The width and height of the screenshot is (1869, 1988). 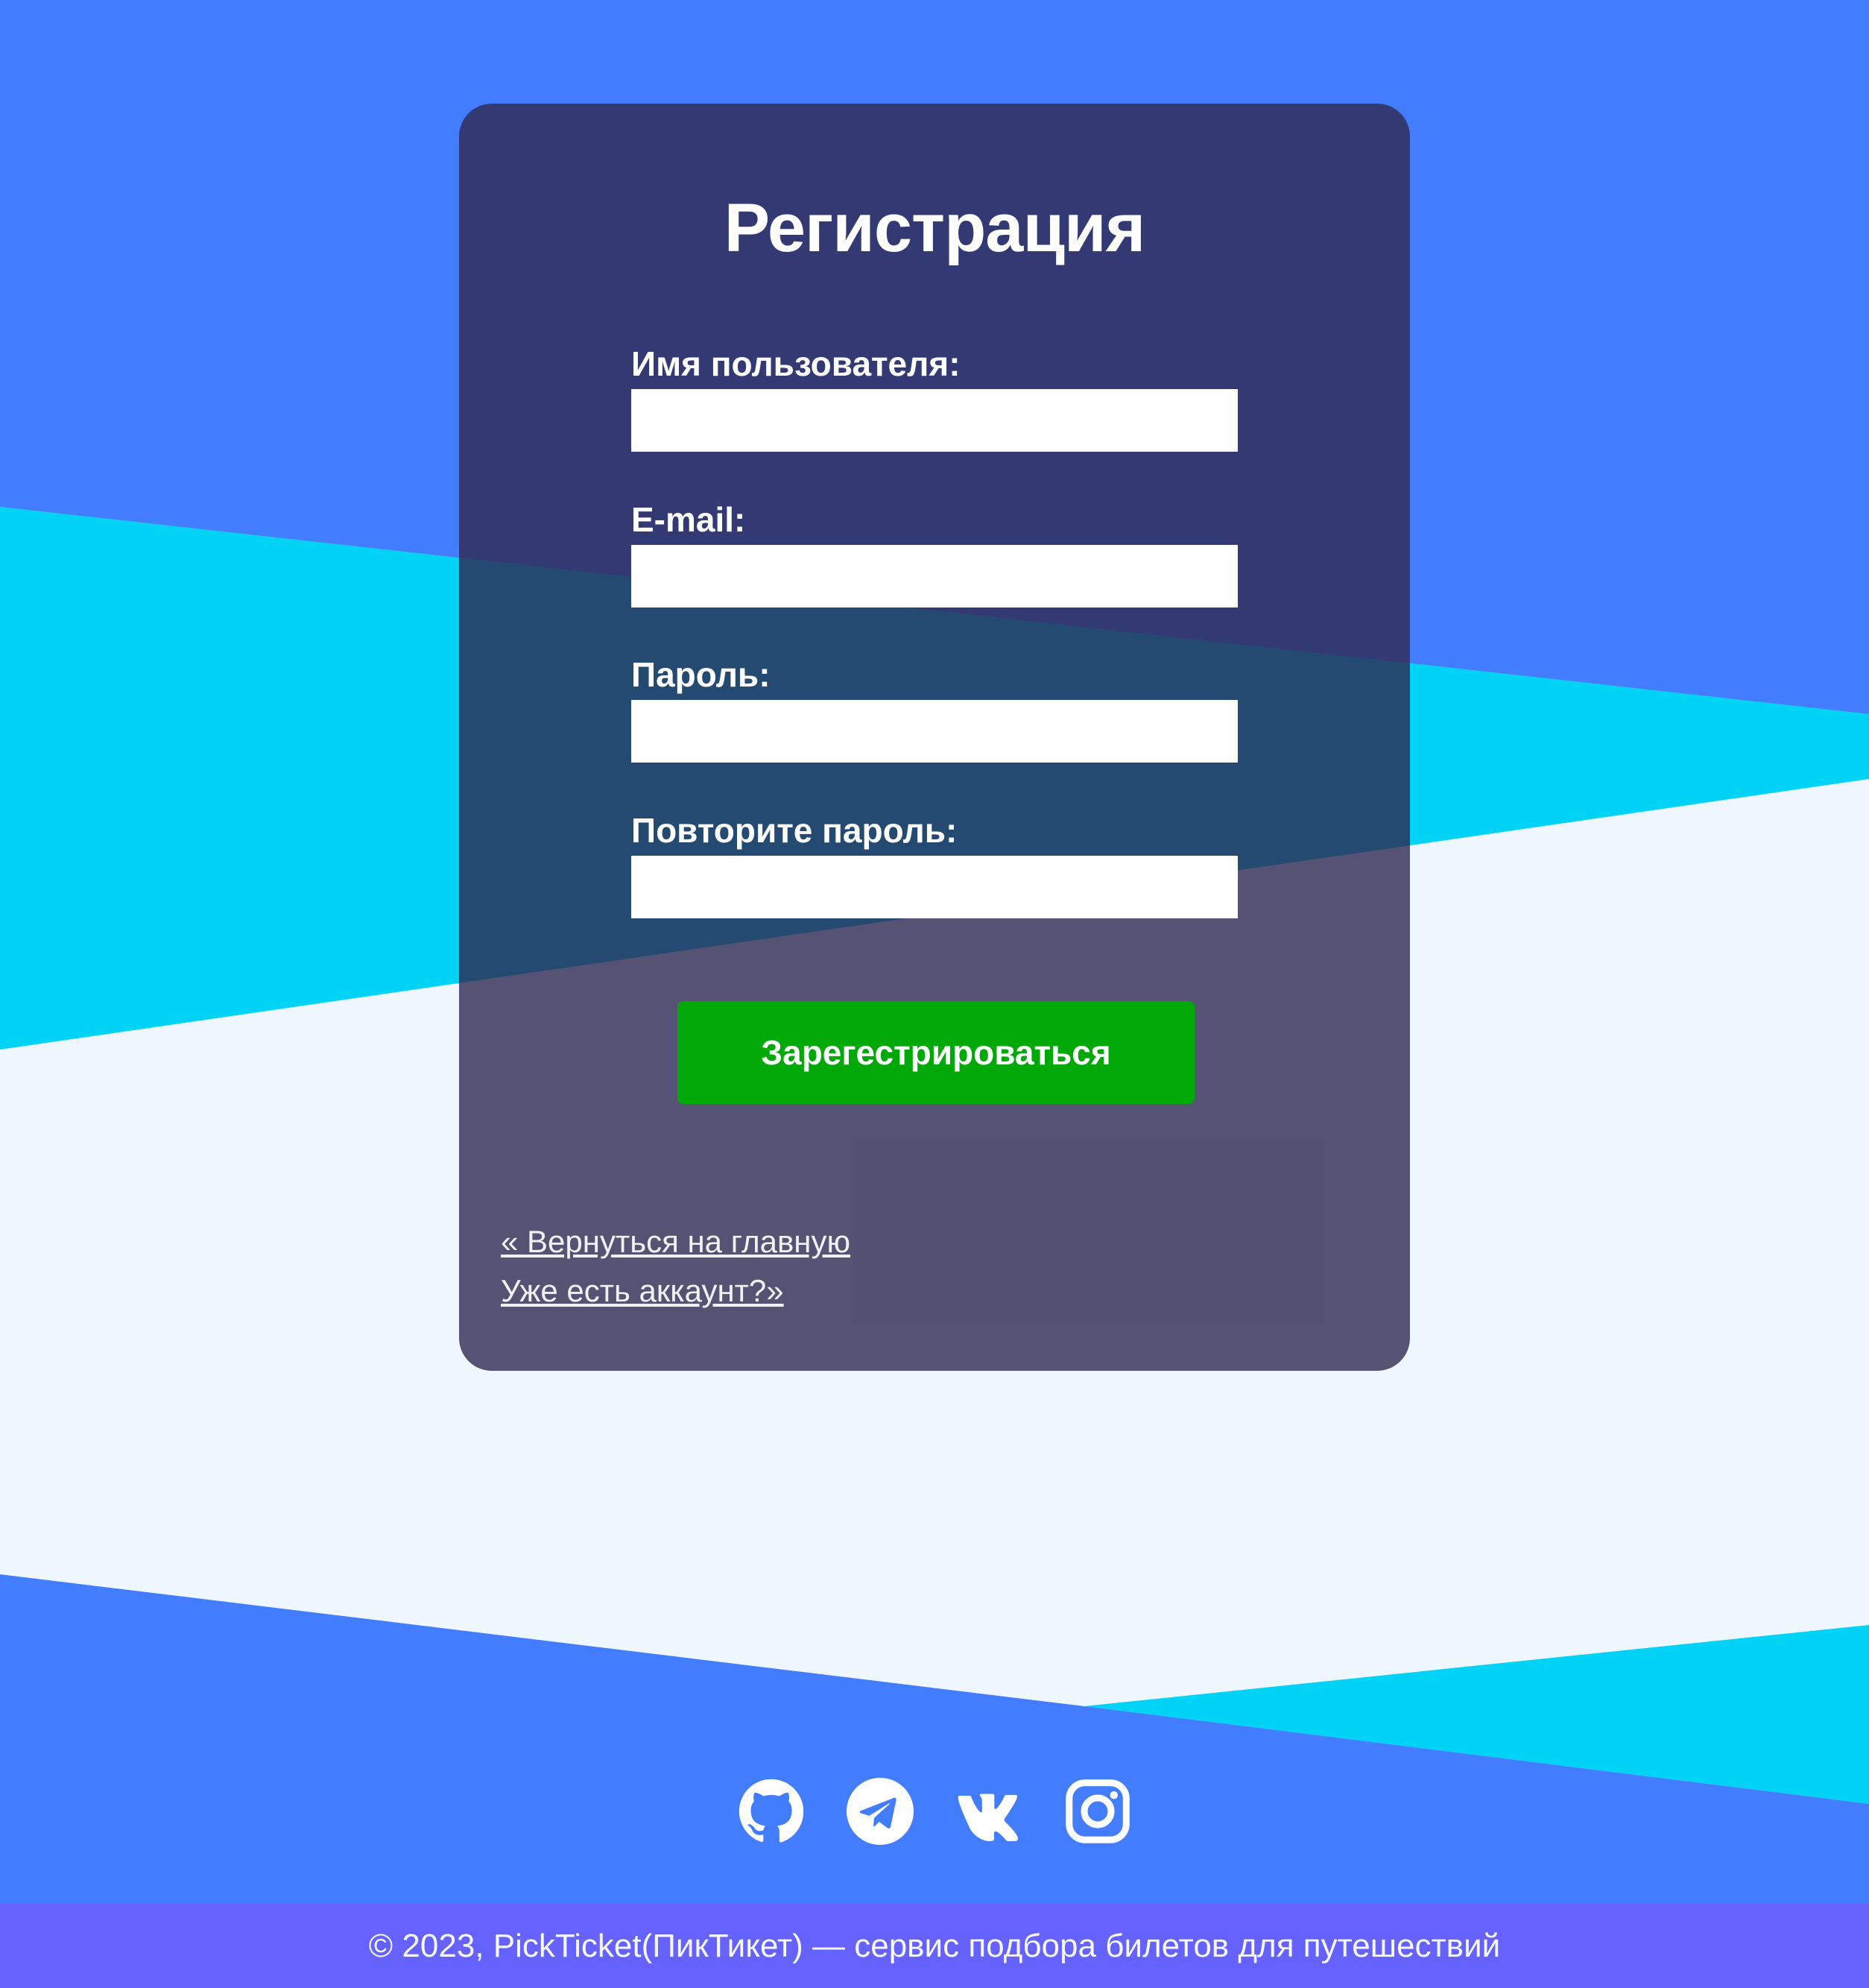 What do you see at coordinates (934, 887) in the screenshot?
I see `repeat-password-input` at bounding box center [934, 887].